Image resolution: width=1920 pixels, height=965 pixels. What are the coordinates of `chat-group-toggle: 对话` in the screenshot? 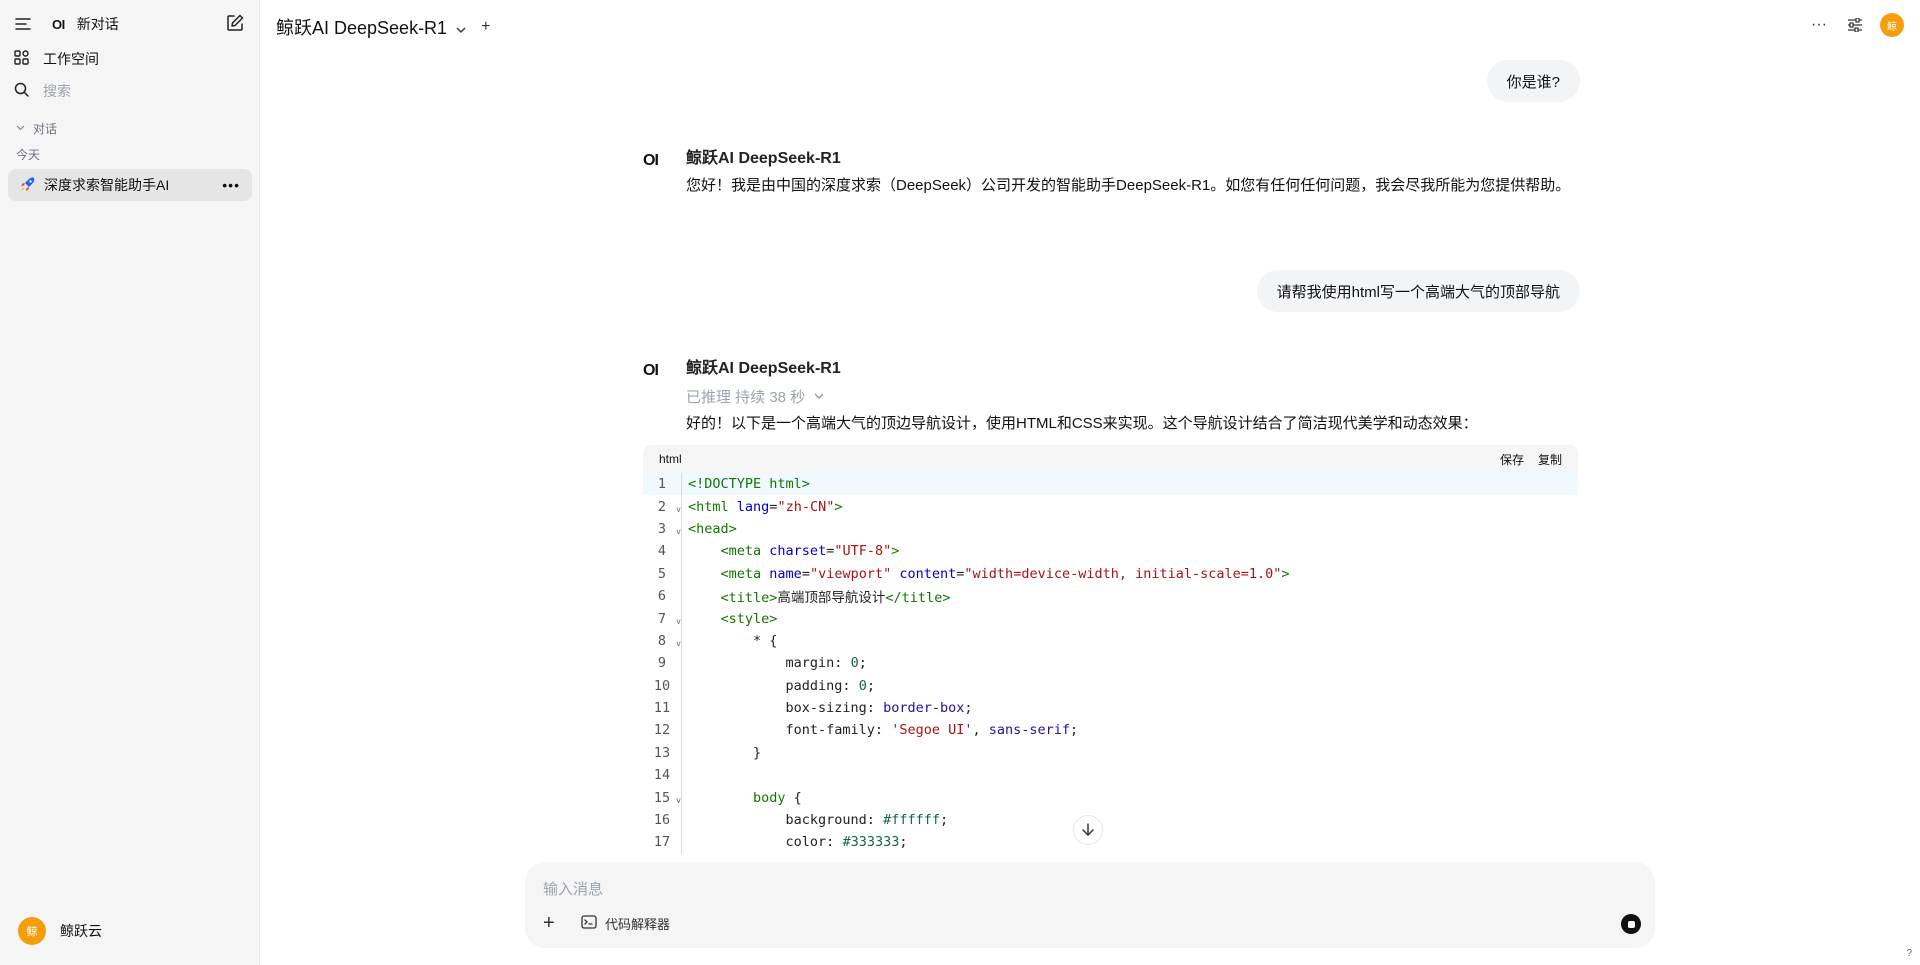 It's located at (130, 128).